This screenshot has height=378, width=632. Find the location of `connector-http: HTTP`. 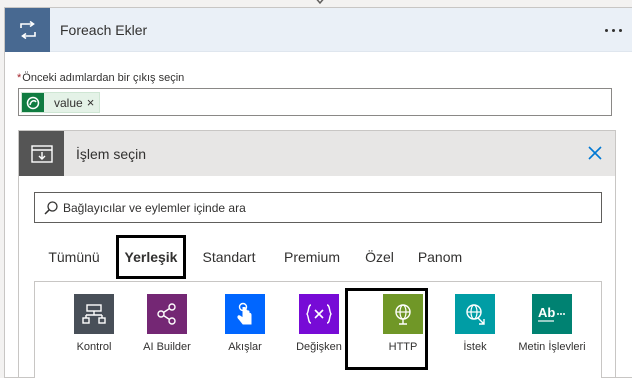

connector-http: HTTP is located at coordinates (403, 330).